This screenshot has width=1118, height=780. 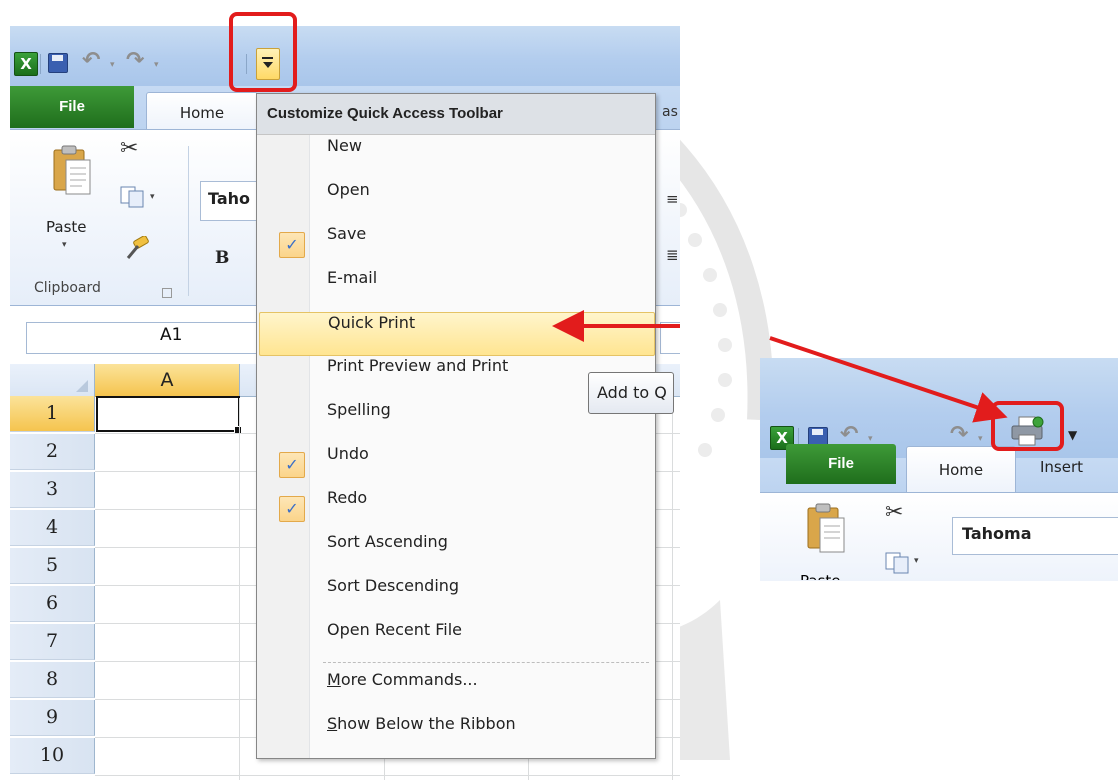 What do you see at coordinates (344, 145) in the screenshot?
I see `menu-item-label: New` at bounding box center [344, 145].